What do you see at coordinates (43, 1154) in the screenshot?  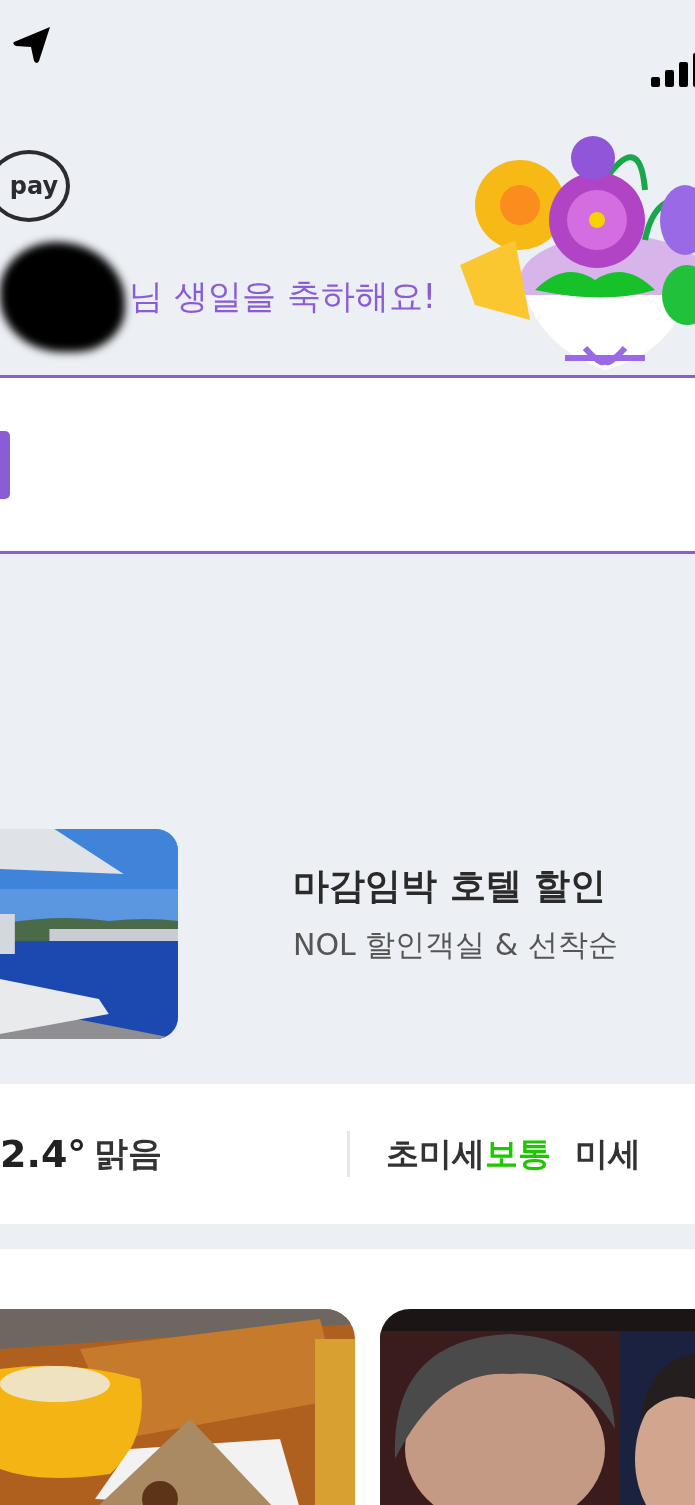 I see `temperature: 2.4°` at bounding box center [43, 1154].